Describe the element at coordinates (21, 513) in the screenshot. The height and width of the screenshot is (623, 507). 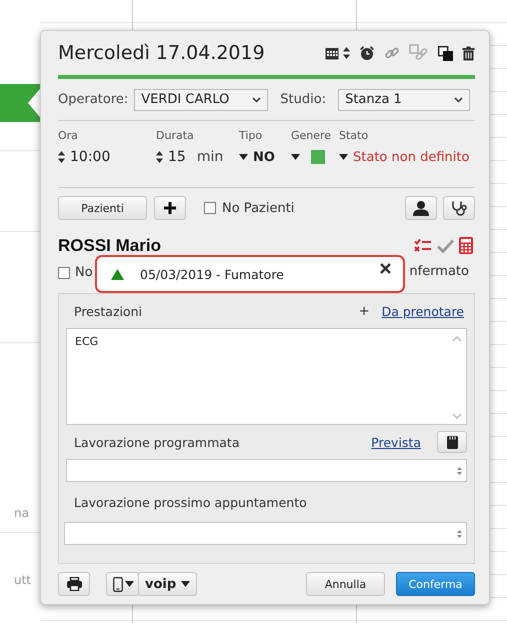
I see `calendar-text: na` at that location.